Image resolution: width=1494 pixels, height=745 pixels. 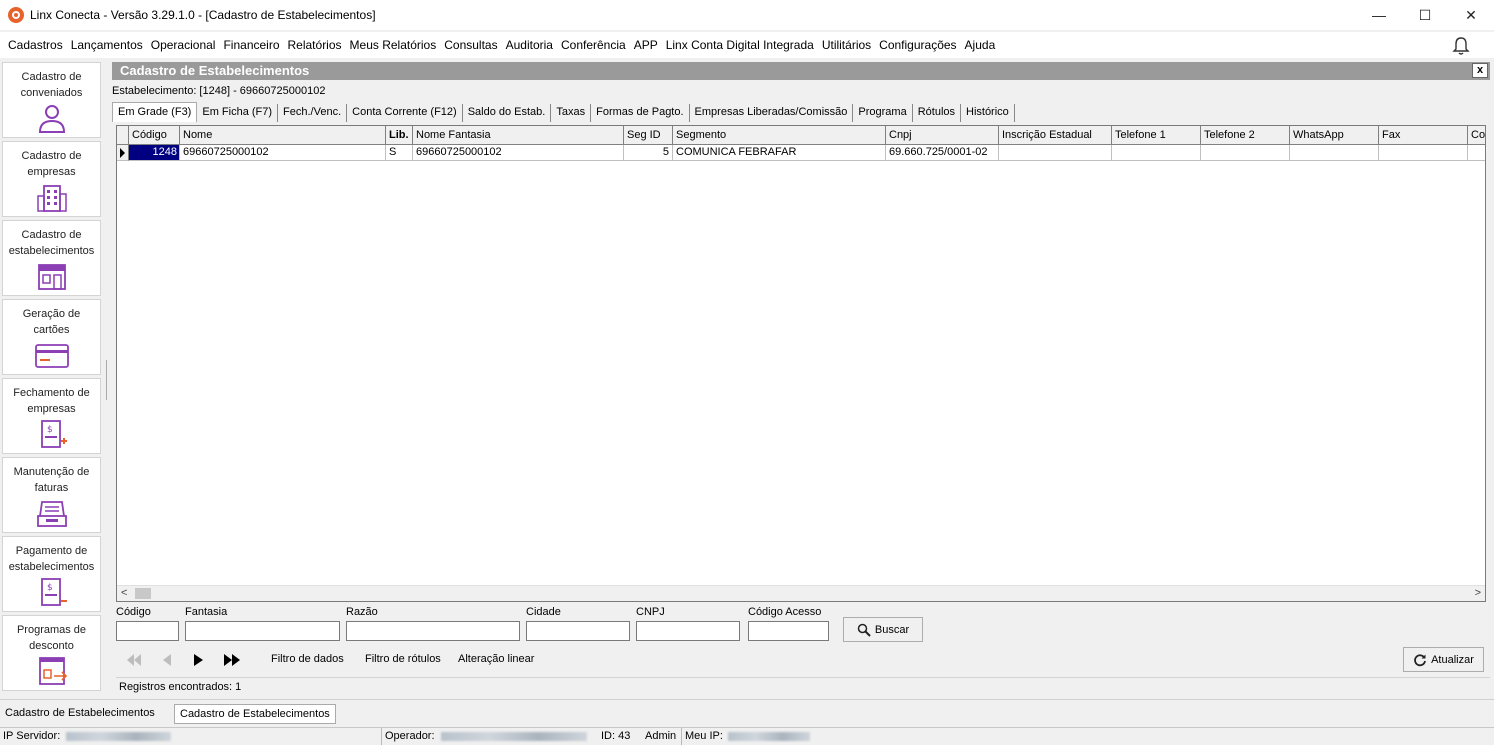 I want to click on col-telefone-1: Telefone 1, so click(x=1156, y=135).